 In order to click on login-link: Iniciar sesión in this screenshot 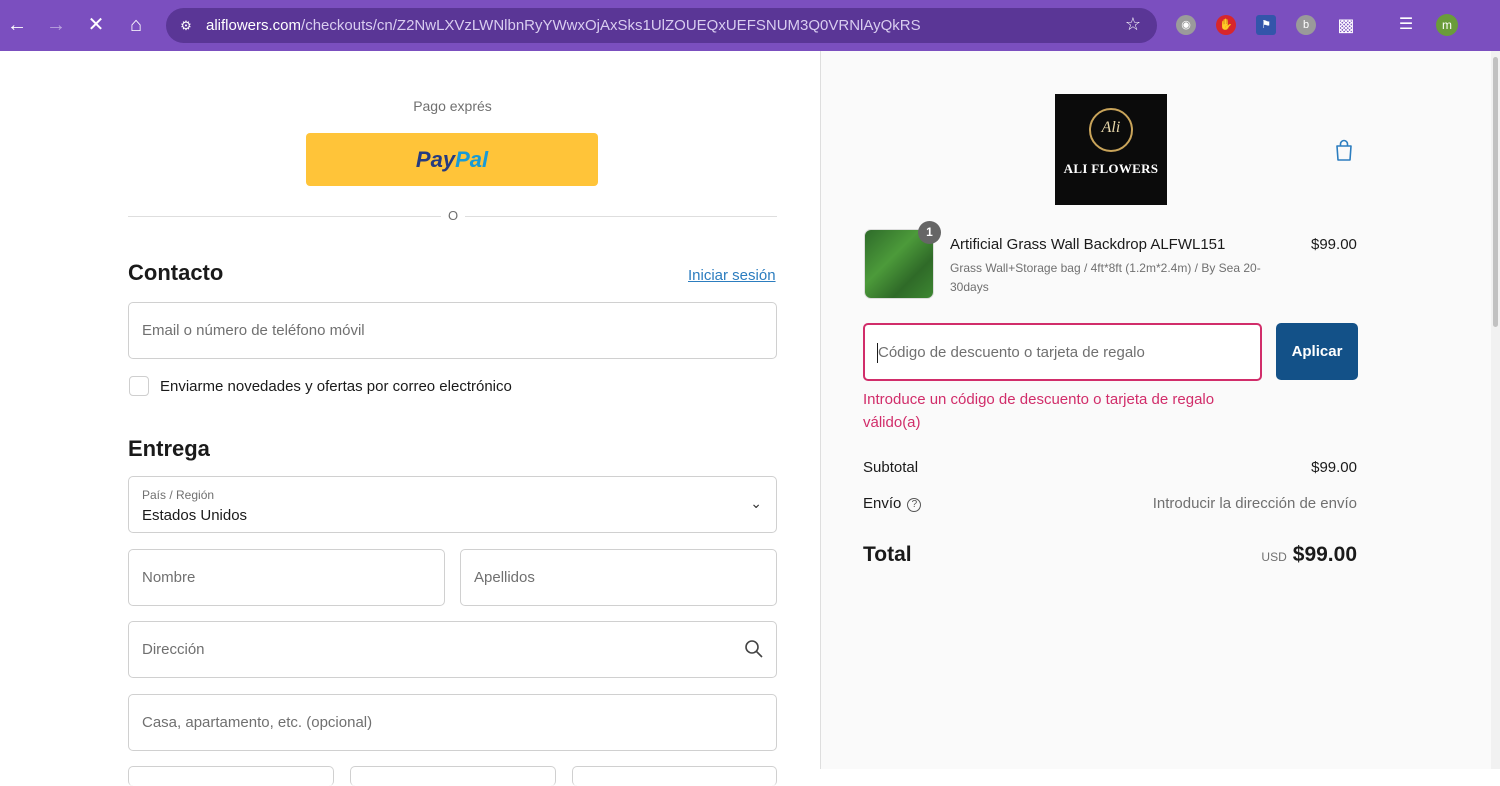, I will do `click(732, 275)`.